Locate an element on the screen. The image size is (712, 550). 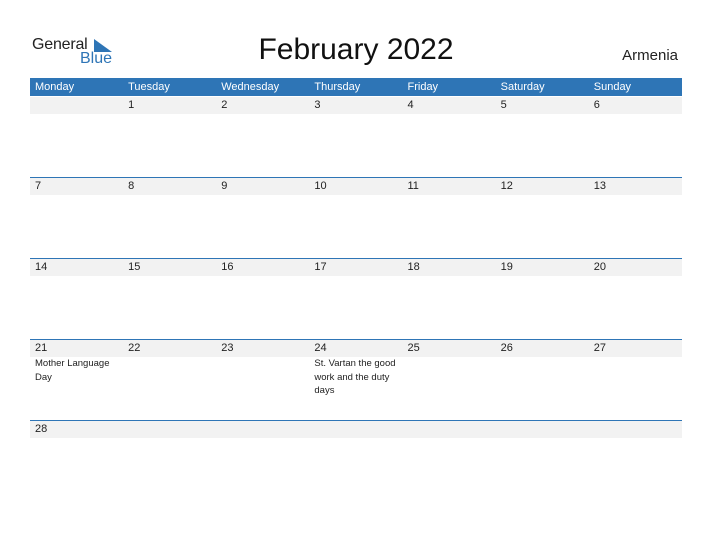
day-number: 21 is located at coordinates (41, 348).